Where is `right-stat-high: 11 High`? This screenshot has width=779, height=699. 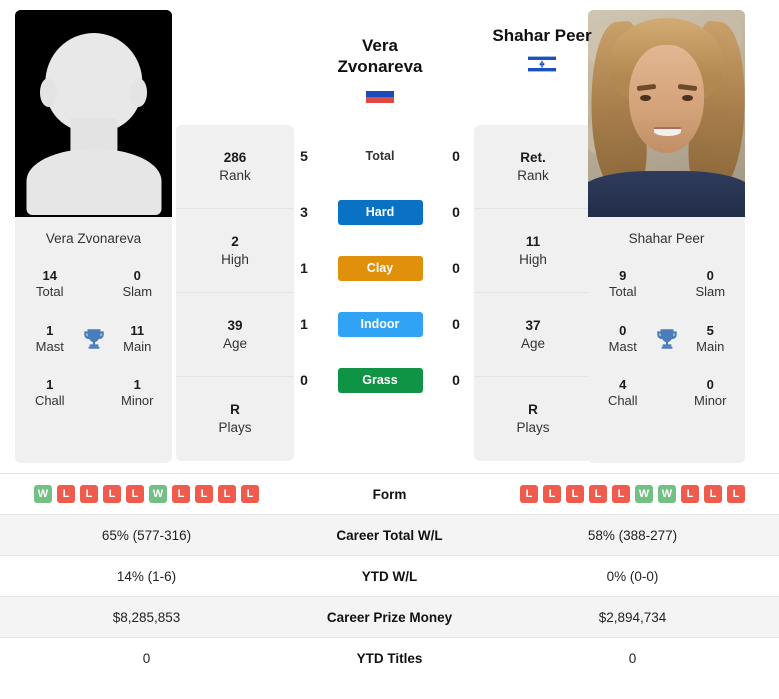
right-stat-high: 11 High is located at coordinates (533, 251).